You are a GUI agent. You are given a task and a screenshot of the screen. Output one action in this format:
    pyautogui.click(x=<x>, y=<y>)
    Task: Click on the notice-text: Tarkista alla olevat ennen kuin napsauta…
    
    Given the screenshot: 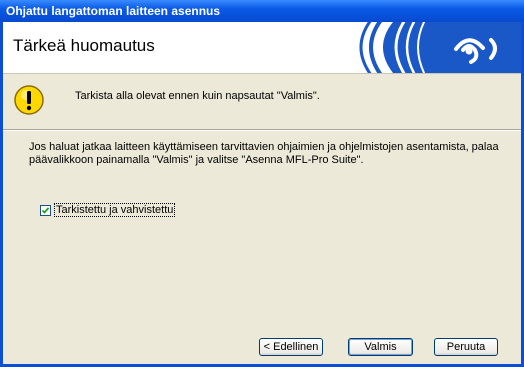 What is the action you would take?
    pyautogui.click(x=197, y=96)
    